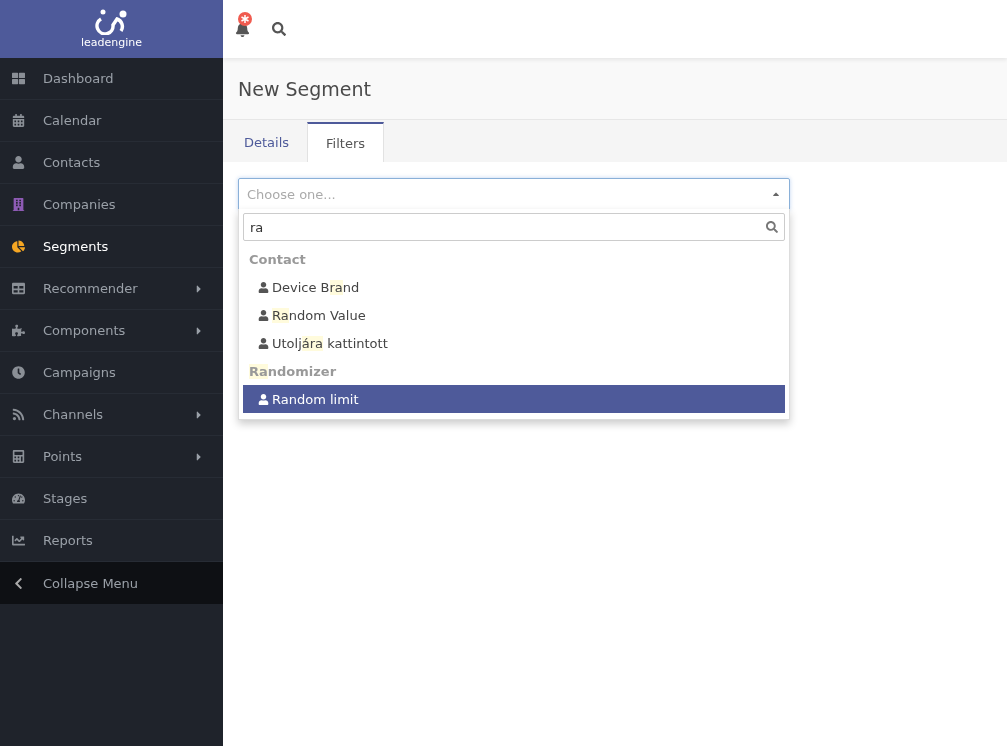  I want to click on dropdown-option: Device Brand, so click(514, 287).